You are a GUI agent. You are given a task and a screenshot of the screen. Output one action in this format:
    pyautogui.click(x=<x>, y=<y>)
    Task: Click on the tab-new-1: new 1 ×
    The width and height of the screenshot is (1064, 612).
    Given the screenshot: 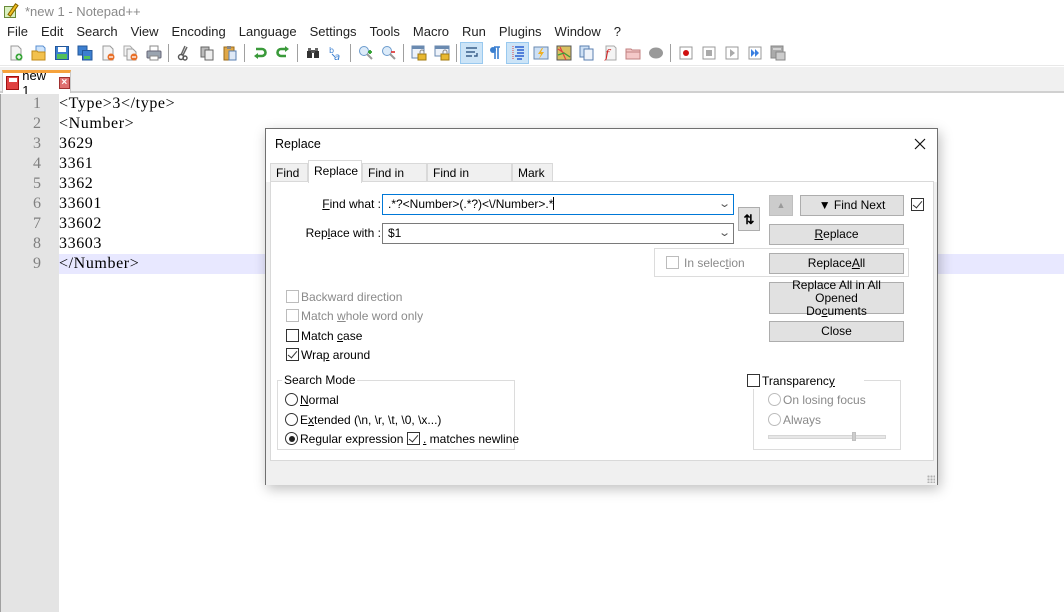 What is the action you would take?
    pyautogui.click(x=36, y=83)
    